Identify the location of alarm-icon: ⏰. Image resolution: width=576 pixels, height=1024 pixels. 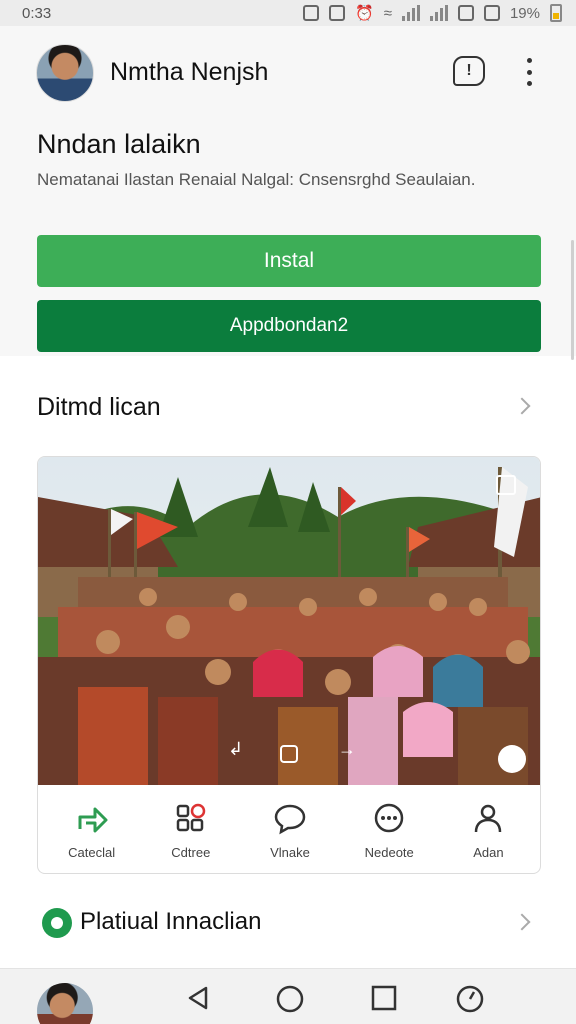
(364, 13).